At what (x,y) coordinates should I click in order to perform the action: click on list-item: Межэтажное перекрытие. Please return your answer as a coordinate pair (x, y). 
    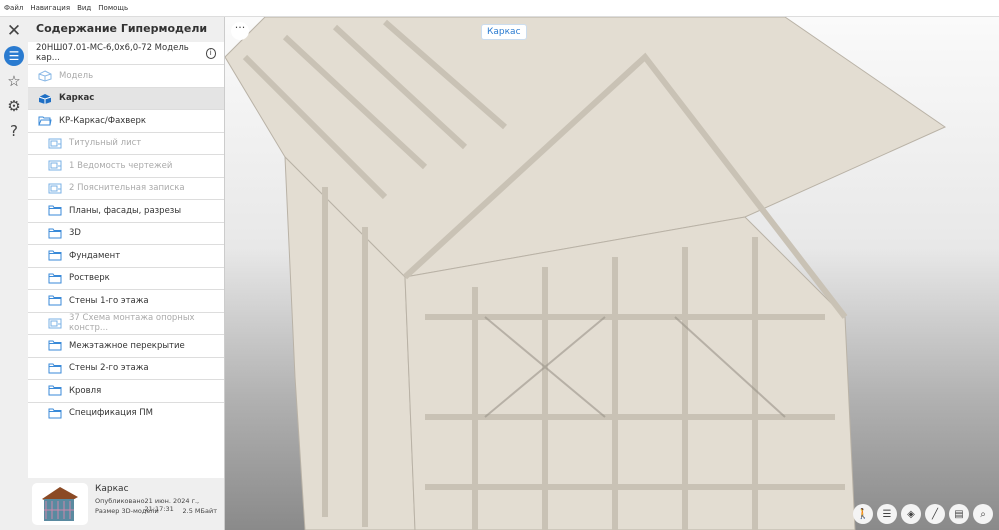
    Looking at the image, I should click on (126, 345).